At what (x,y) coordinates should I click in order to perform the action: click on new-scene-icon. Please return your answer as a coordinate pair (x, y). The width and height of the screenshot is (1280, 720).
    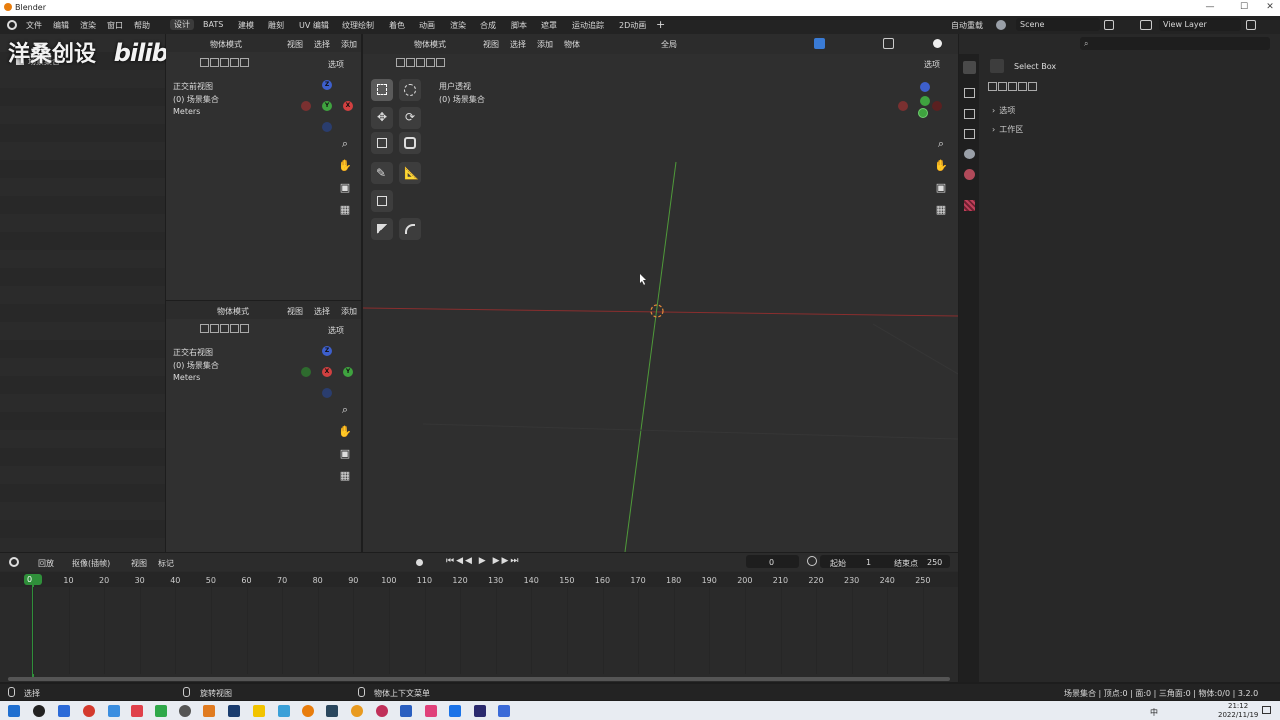
    Looking at the image, I should click on (1109, 25).